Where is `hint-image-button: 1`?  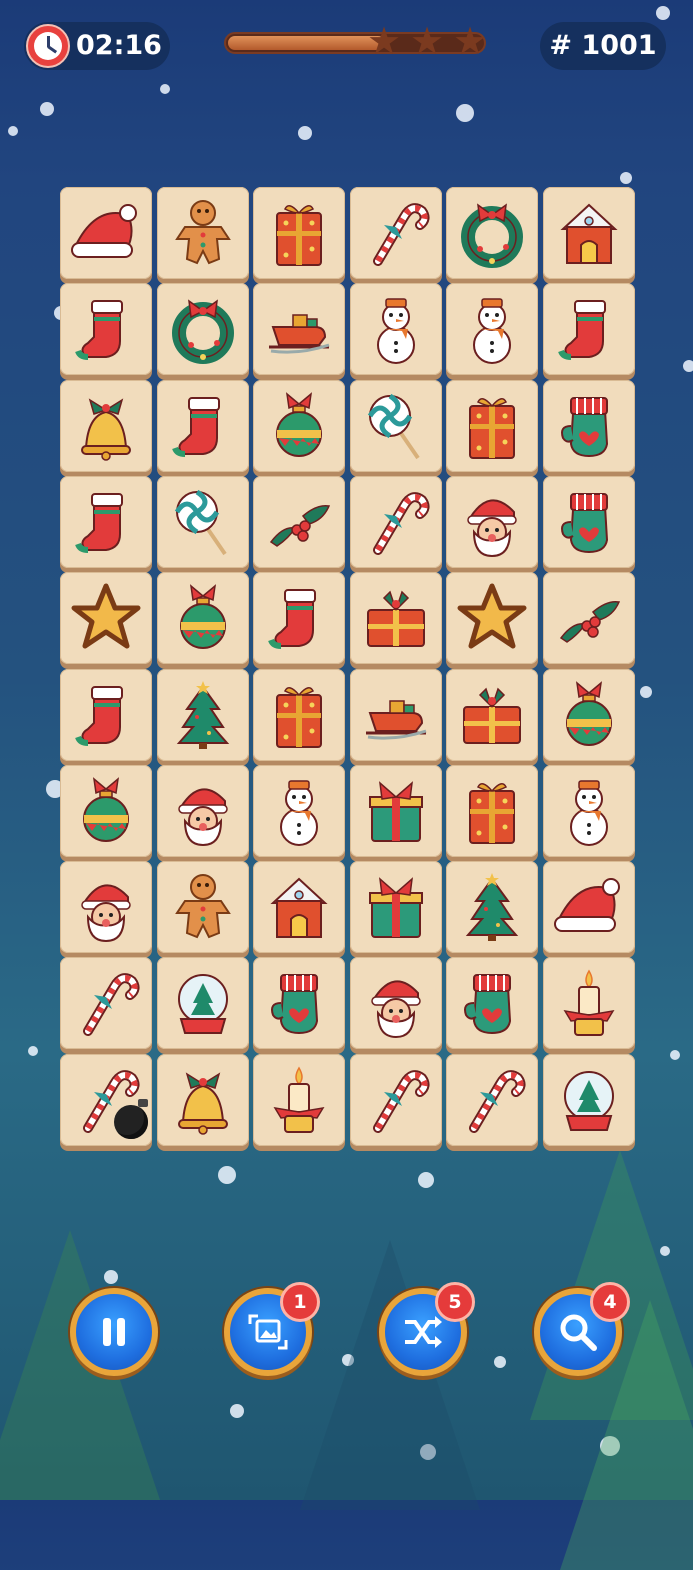 hint-image-button: 1 is located at coordinates (272, 1329).